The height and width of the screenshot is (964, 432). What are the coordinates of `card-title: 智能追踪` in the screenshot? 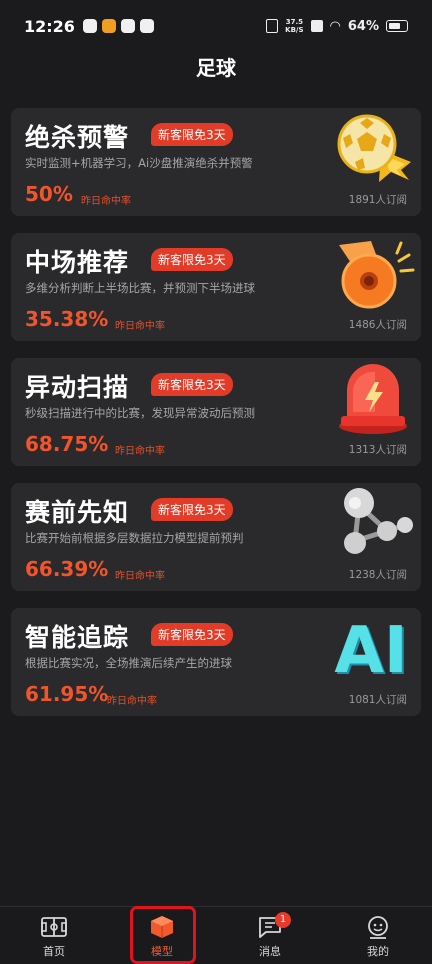 It's located at (77, 637).